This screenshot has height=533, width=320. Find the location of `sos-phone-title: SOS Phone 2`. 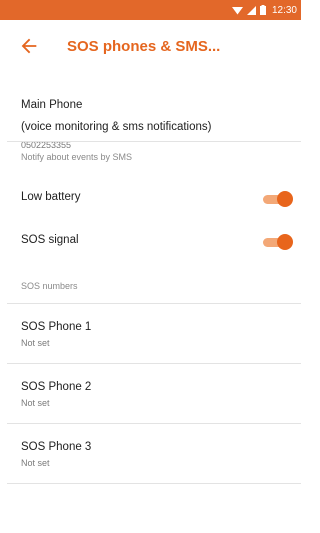

sos-phone-title: SOS Phone 2 is located at coordinates (56, 387).